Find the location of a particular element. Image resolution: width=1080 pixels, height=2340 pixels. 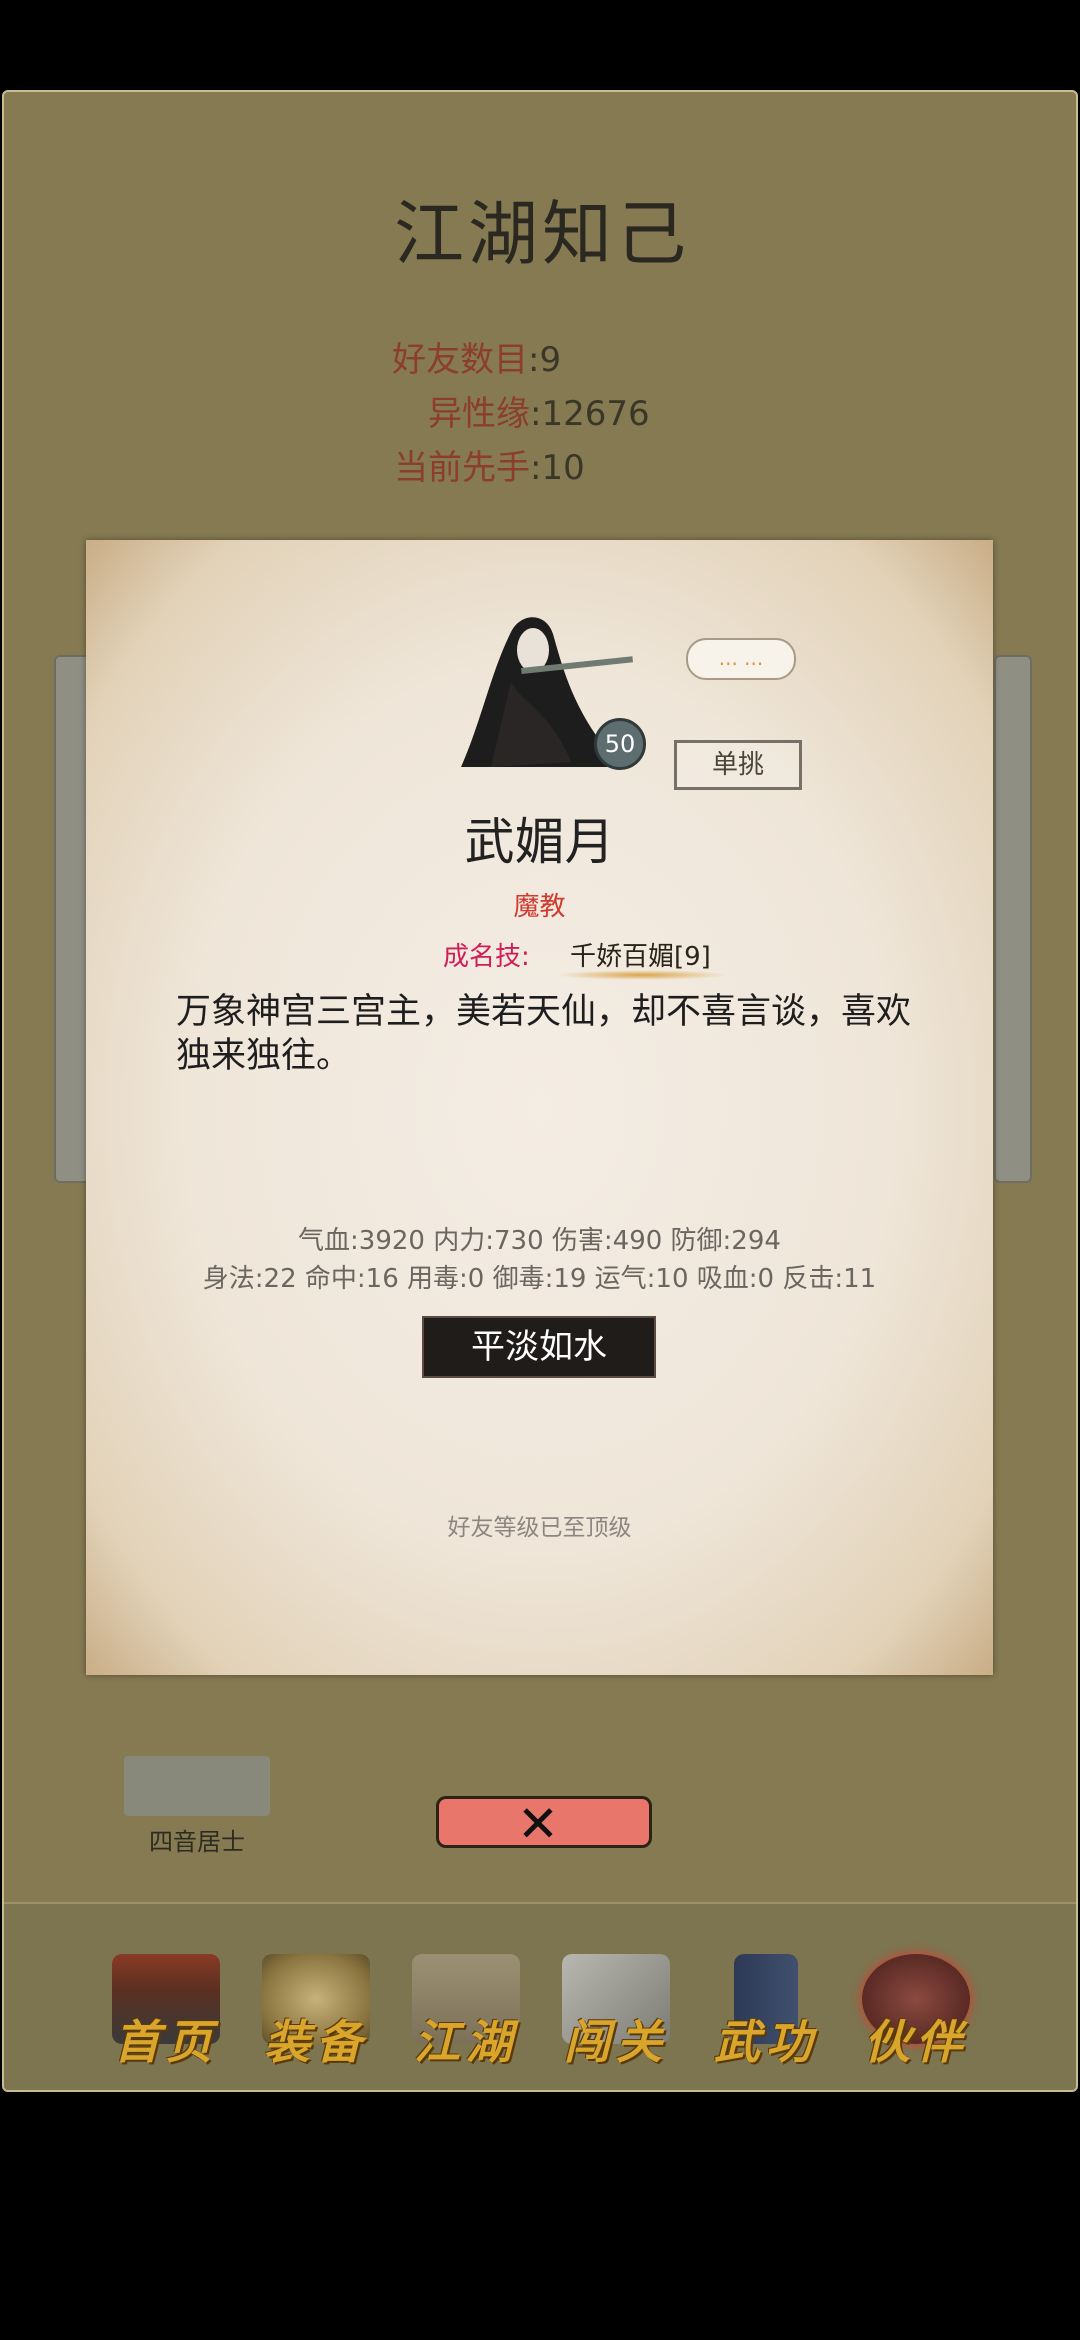

nav-item-jianghu: 江湖 is located at coordinates (466, 2011).